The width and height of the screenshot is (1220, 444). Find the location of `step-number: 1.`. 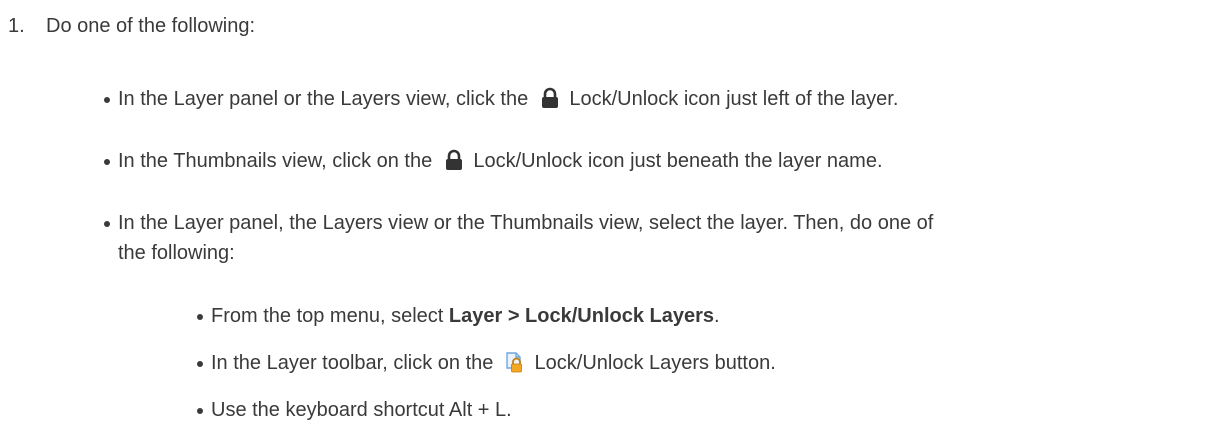

step-number: 1. is located at coordinates (16, 26).